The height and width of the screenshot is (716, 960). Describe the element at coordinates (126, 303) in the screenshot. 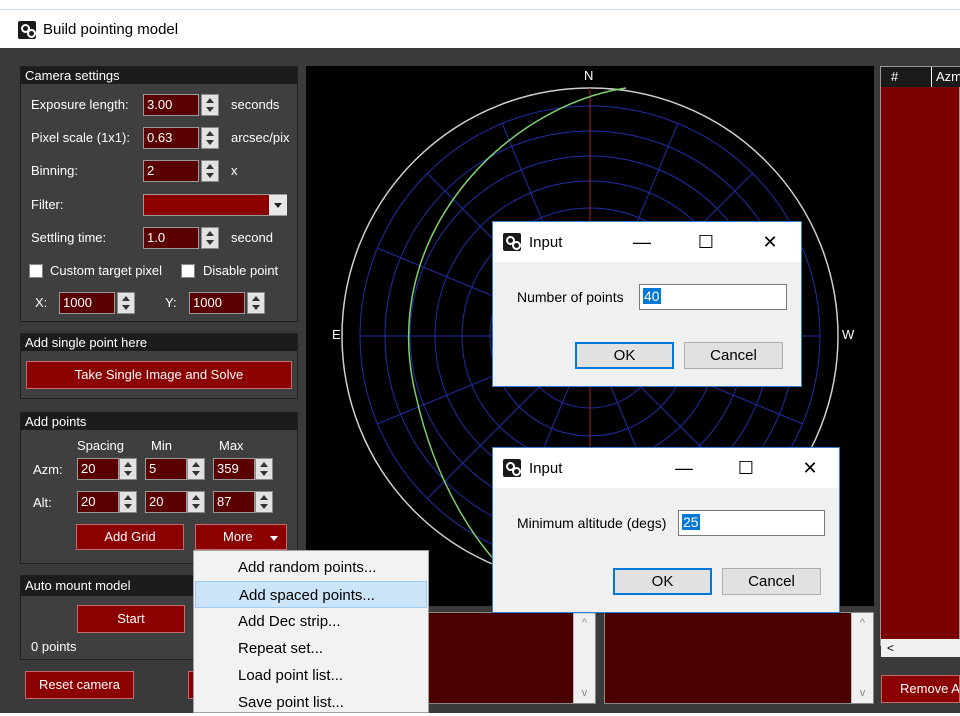

I see `x-spinner` at that location.